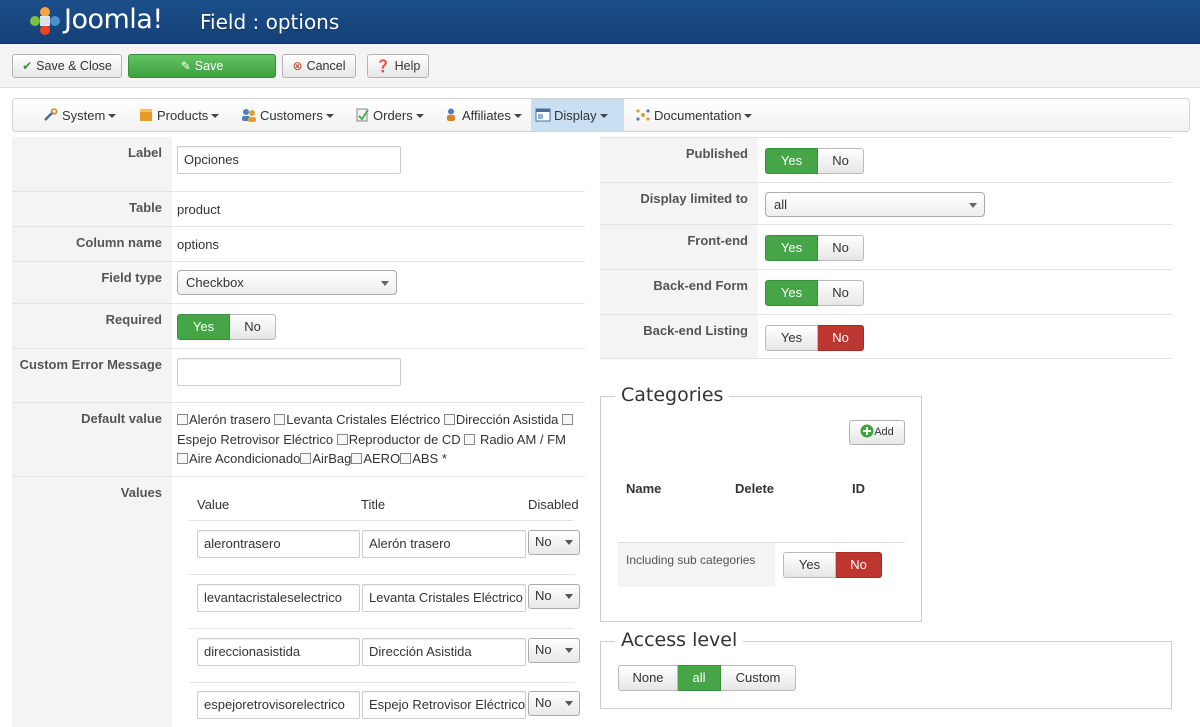 This screenshot has height=727, width=1200. What do you see at coordinates (383, 66) in the screenshot?
I see `help-icon: ❓` at bounding box center [383, 66].